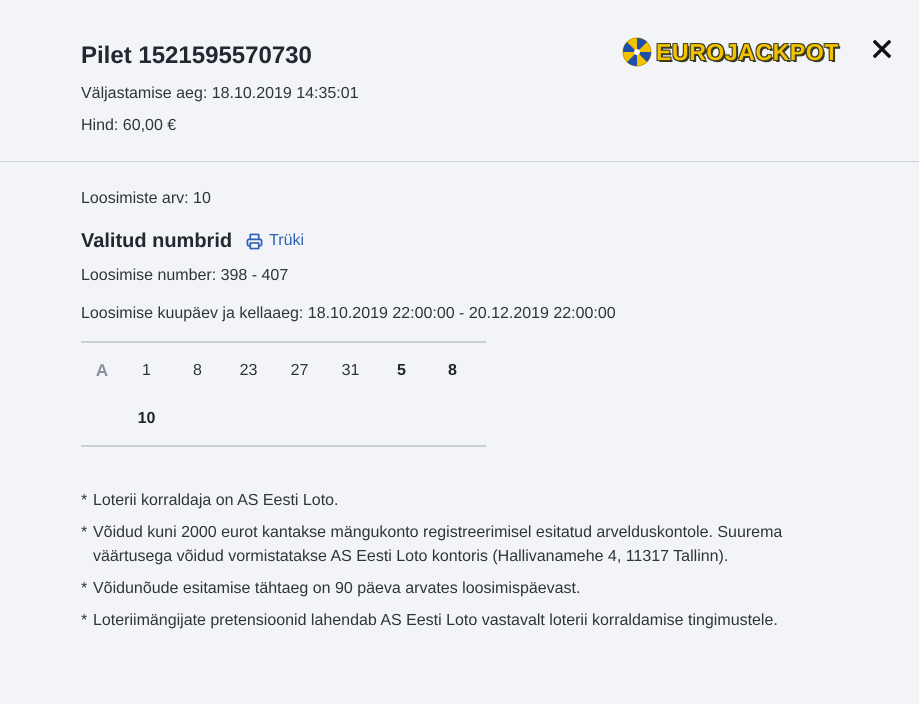 This screenshot has width=919, height=704. I want to click on printer-icon, so click(255, 241).